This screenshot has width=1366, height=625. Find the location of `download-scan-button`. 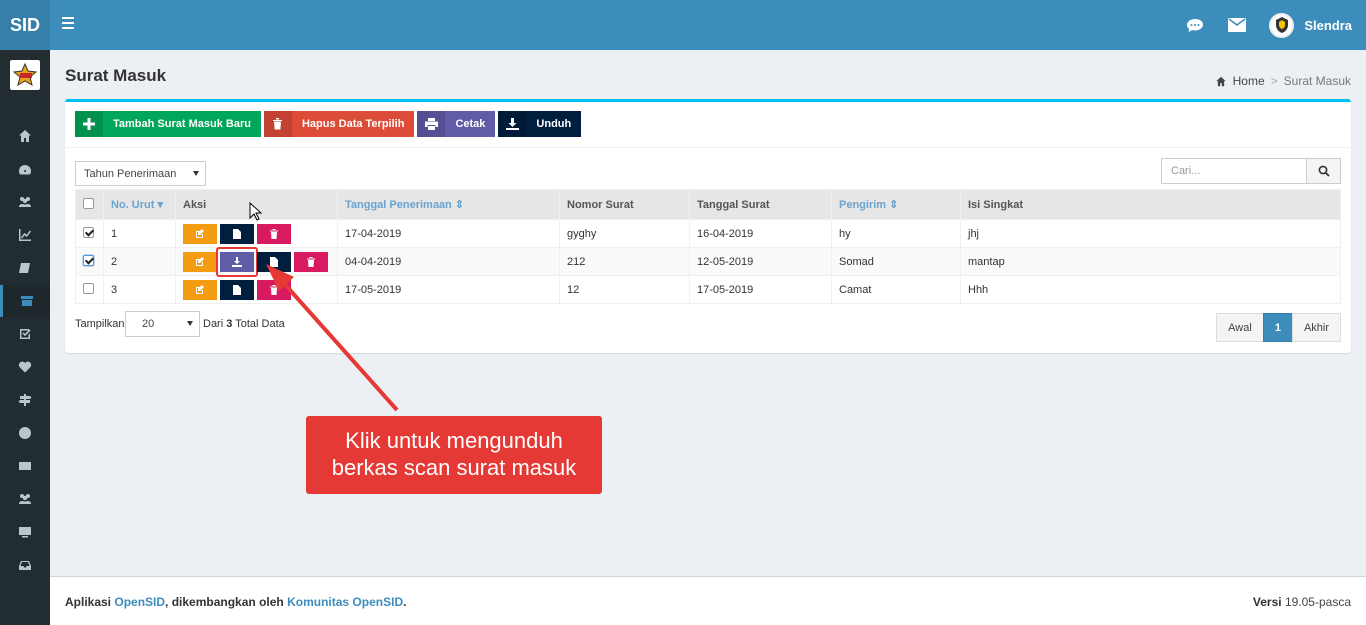

download-scan-button is located at coordinates (237, 261).